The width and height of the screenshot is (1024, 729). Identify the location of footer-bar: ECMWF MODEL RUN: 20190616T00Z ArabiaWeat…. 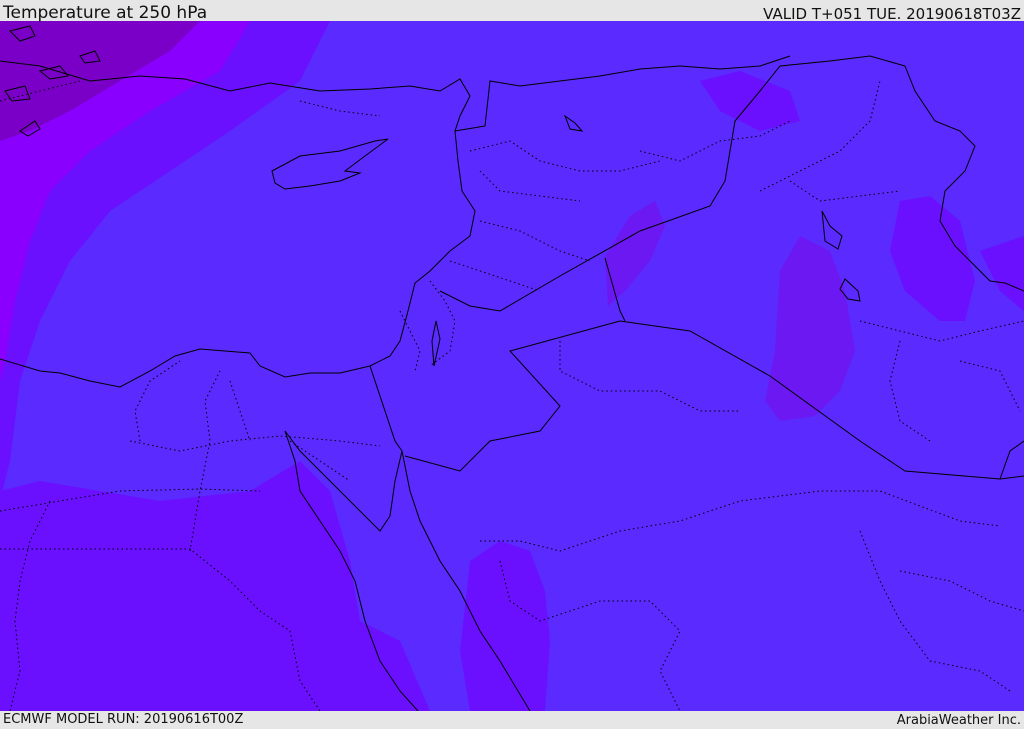
(512, 720).